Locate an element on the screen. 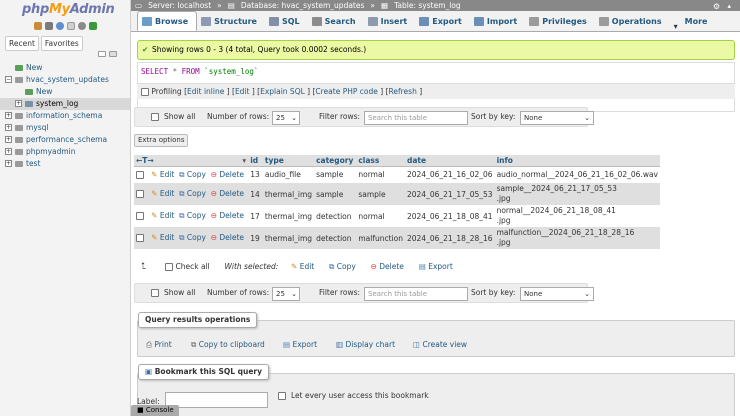 Image resolution: width=740 pixels, height=416 pixels. profiling-link: Create PHP code is located at coordinates (346, 91).